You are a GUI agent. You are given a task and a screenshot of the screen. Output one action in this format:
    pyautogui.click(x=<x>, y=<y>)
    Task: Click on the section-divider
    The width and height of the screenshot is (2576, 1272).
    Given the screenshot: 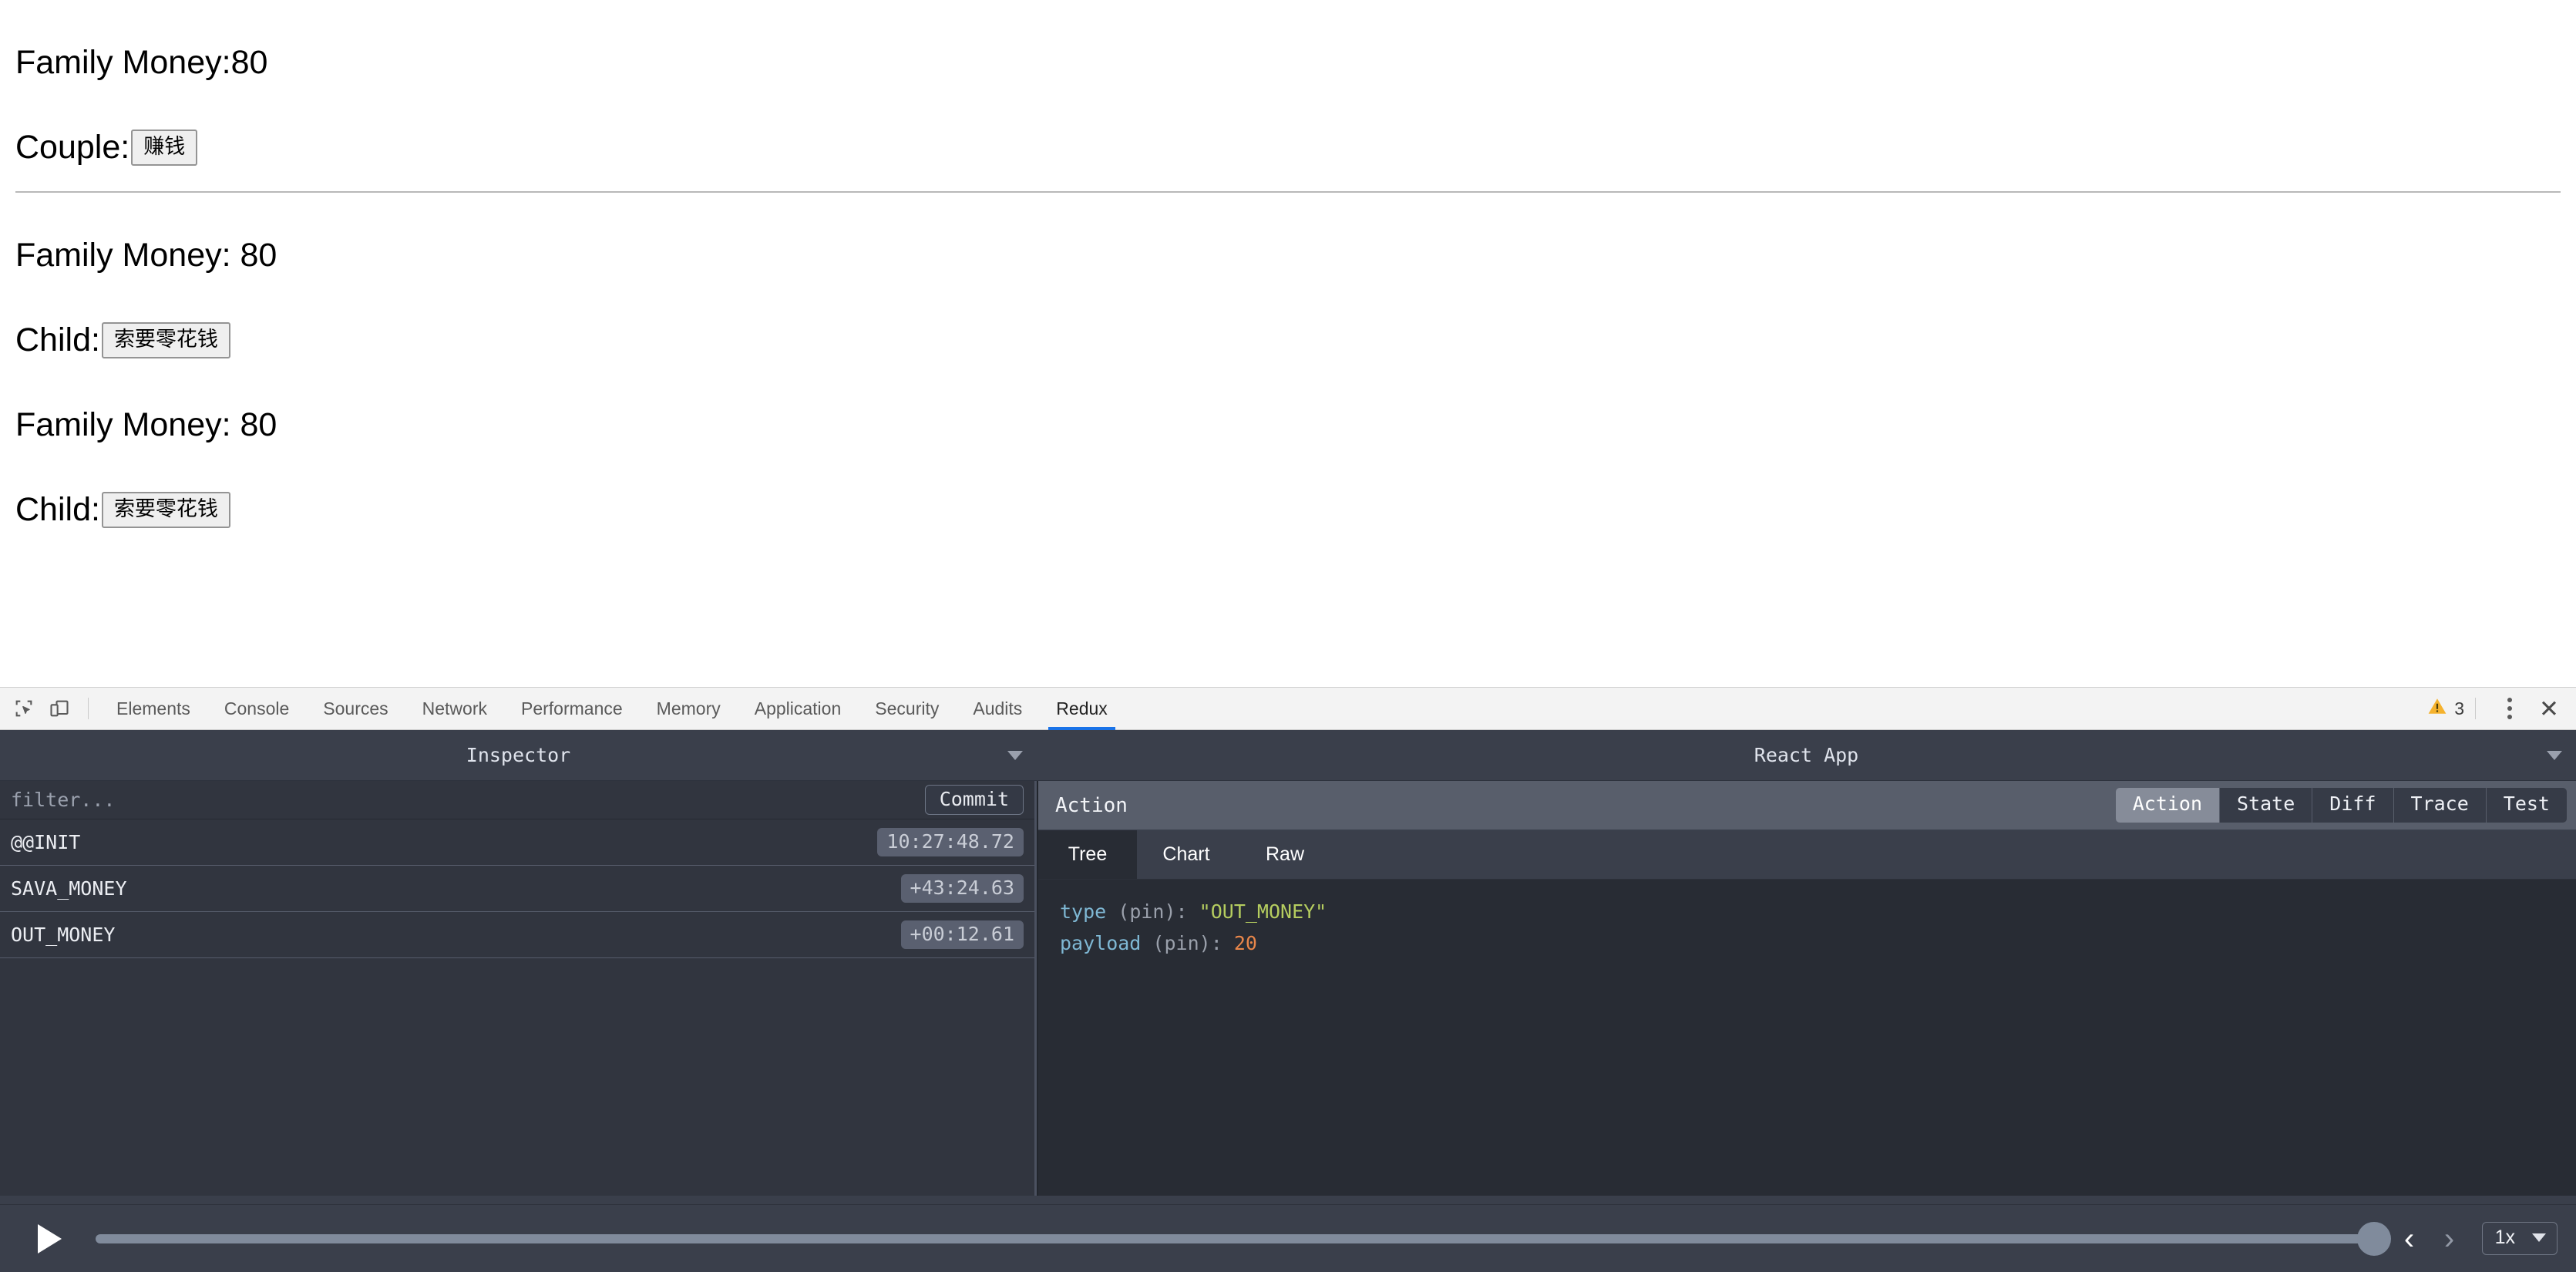 What is the action you would take?
    pyautogui.click(x=1288, y=192)
    